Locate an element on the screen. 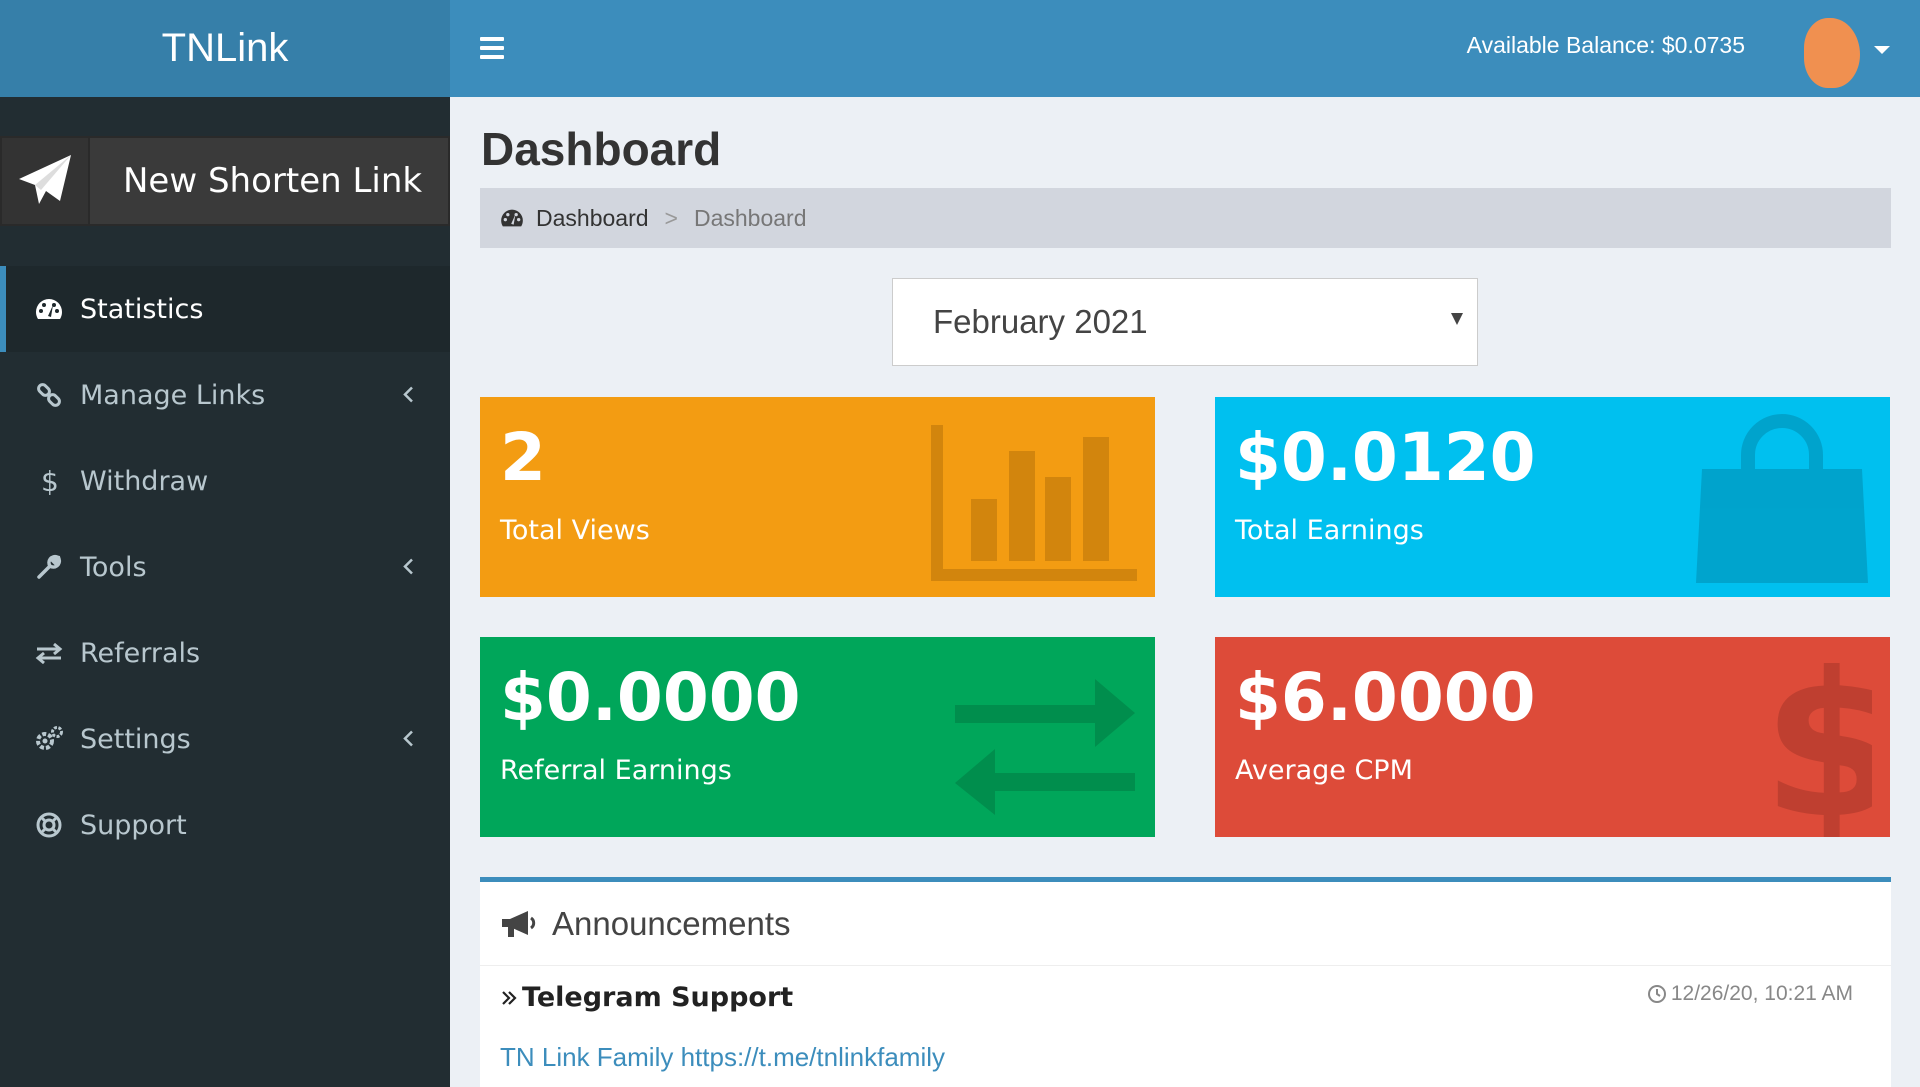 Image resolution: width=1920 pixels, height=1087 pixels. link-icon is located at coordinates (49, 395).